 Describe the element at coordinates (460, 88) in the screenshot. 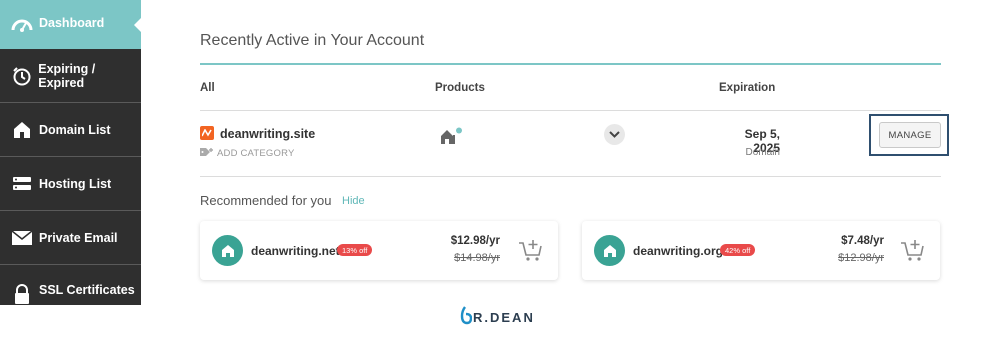

I see `column-header-products: Products` at that location.